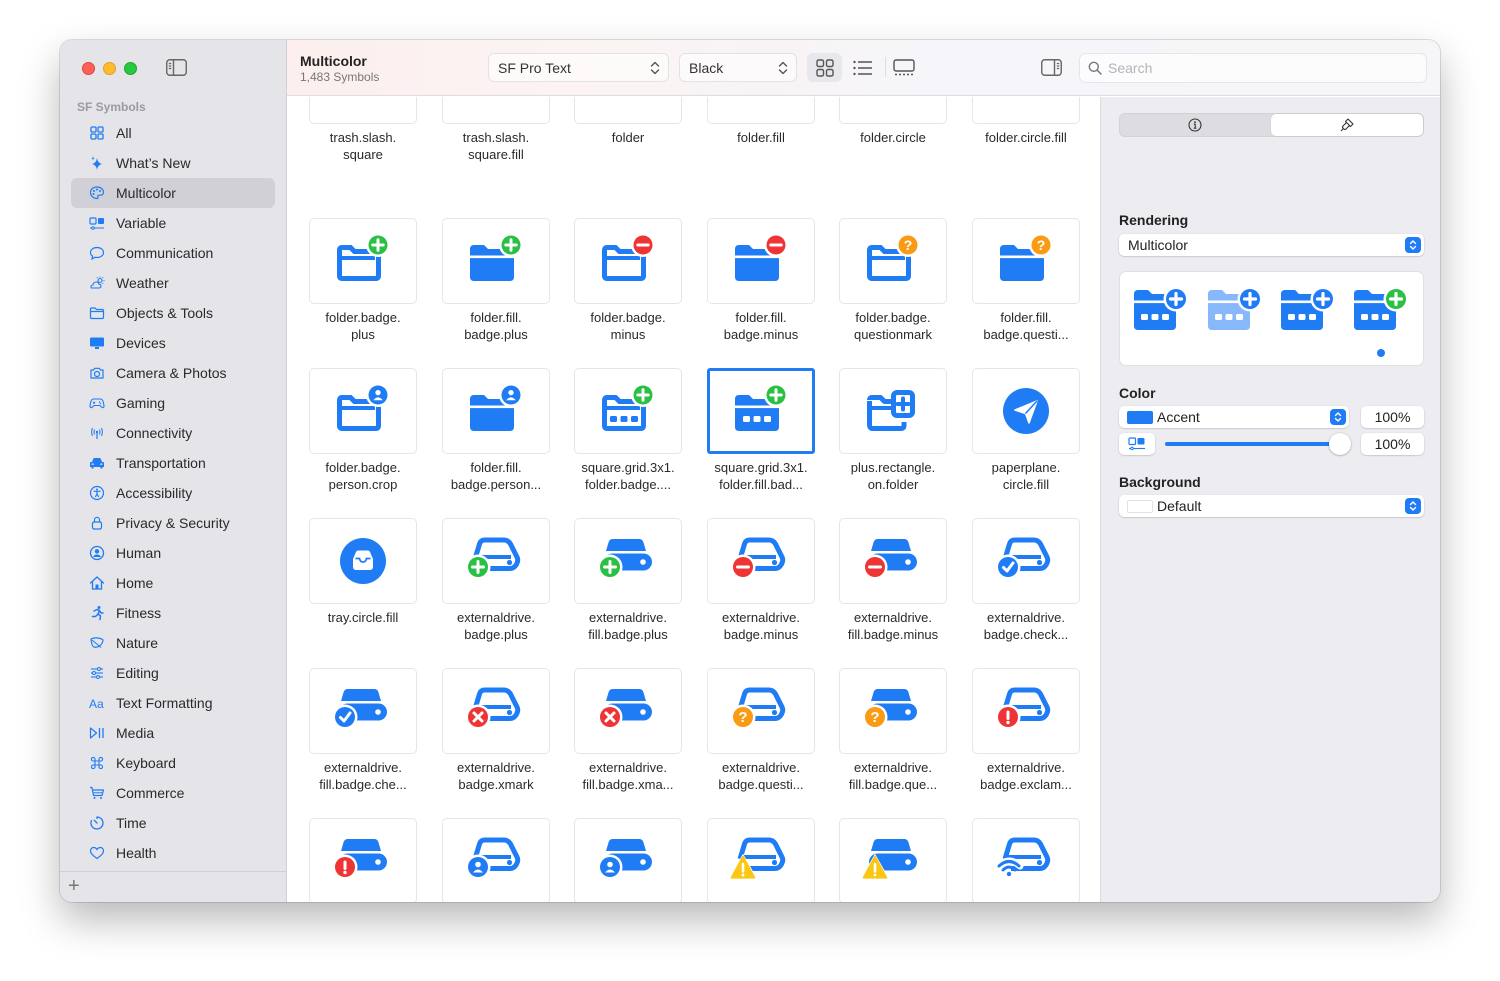  What do you see at coordinates (88, 68) in the screenshot?
I see `close-button` at bounding box center [88, 68].